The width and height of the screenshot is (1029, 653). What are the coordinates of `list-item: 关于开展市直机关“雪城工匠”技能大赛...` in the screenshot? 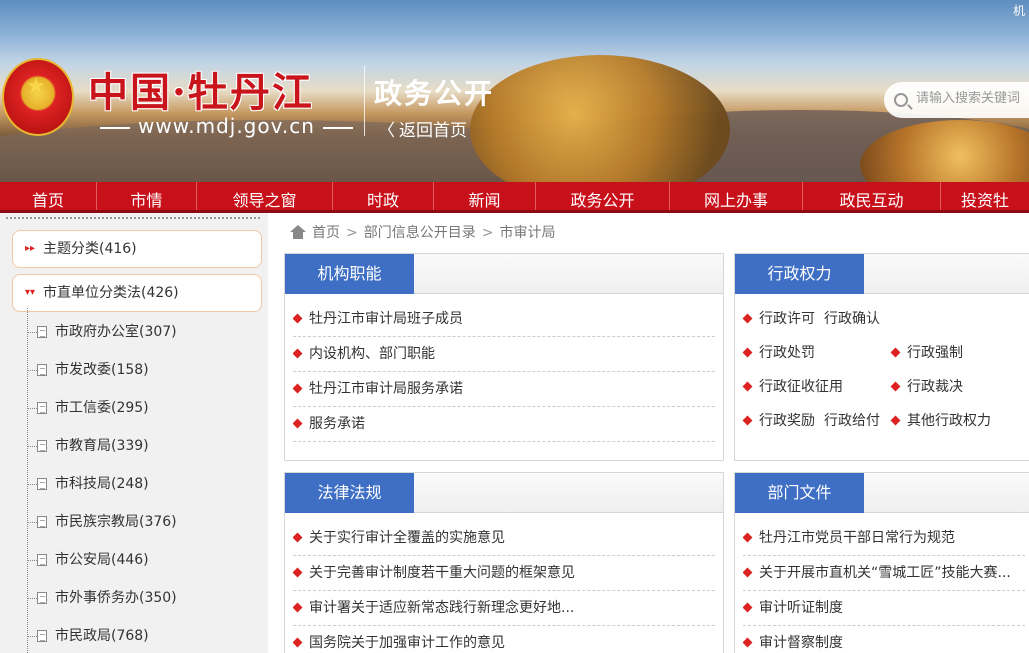 It's located at (884, 573).